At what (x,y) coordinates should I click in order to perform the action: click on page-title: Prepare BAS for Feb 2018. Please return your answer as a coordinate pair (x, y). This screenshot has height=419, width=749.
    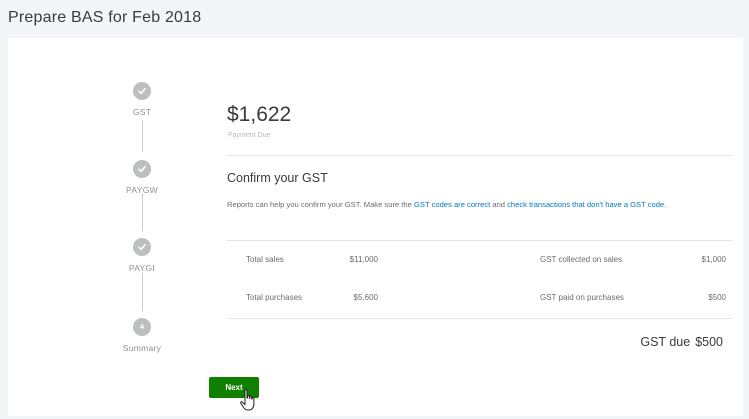
    Looking at the image, I should click on (105, 17).